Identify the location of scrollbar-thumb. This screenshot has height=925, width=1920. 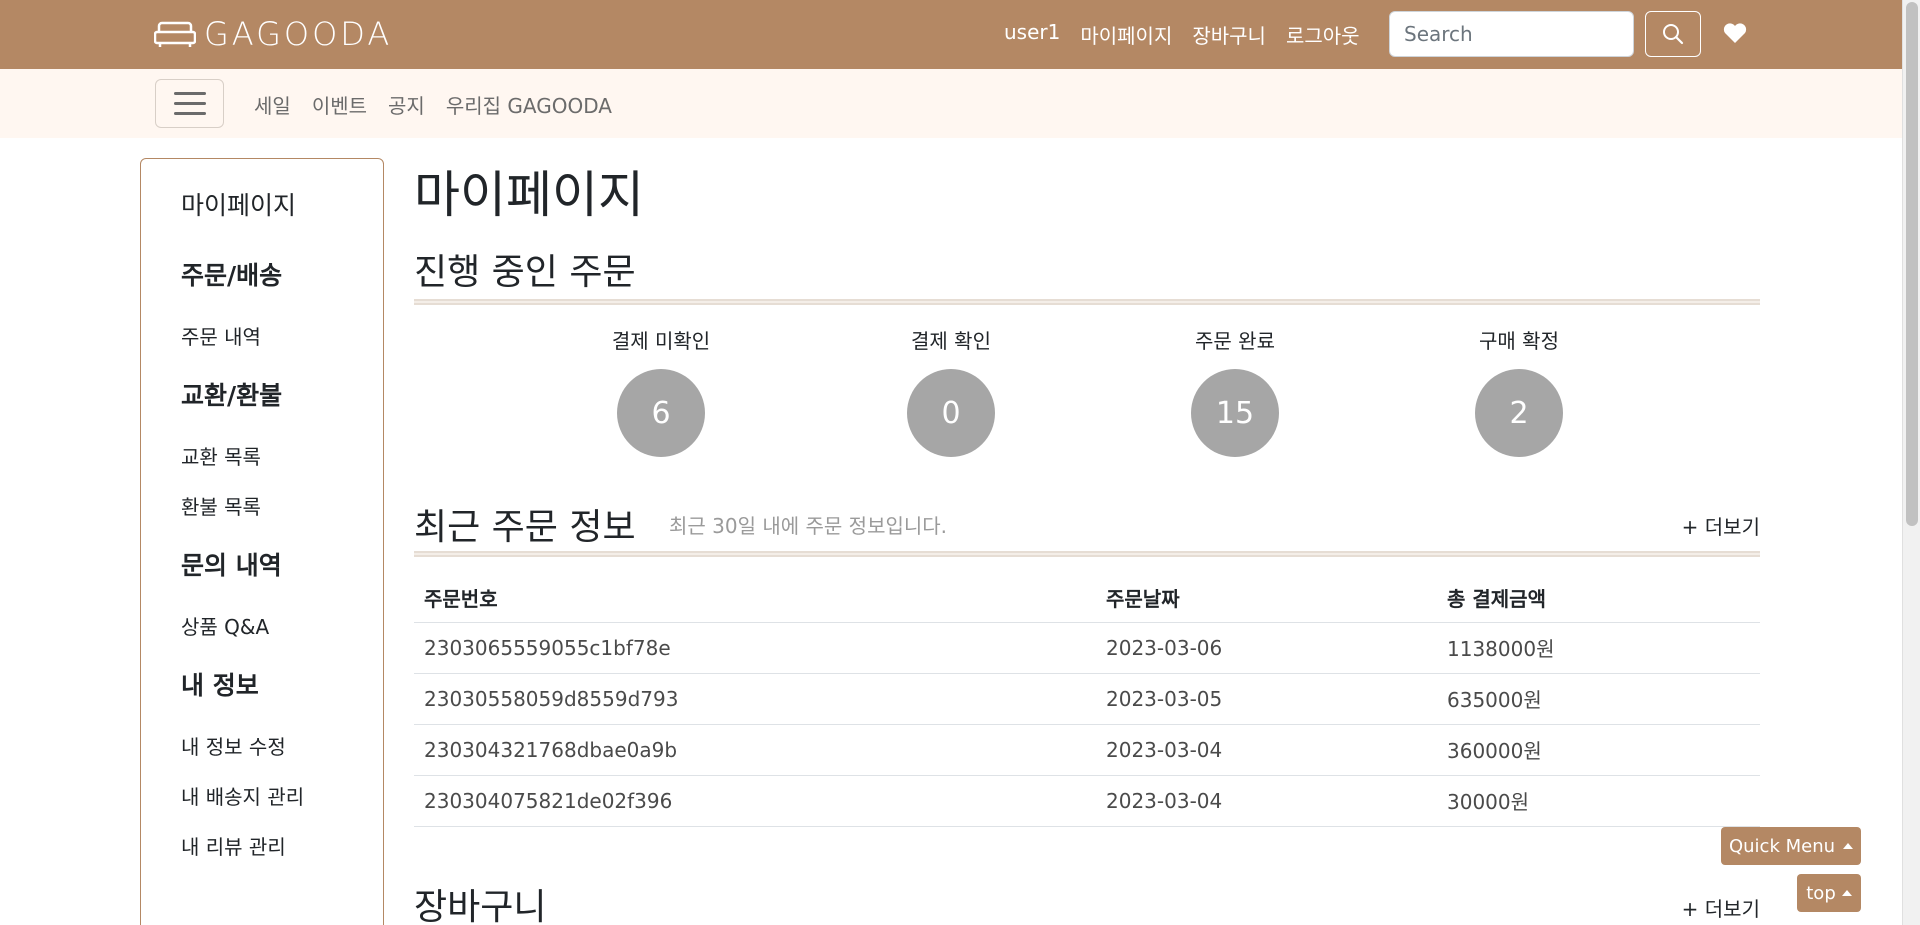
(1912, 264).